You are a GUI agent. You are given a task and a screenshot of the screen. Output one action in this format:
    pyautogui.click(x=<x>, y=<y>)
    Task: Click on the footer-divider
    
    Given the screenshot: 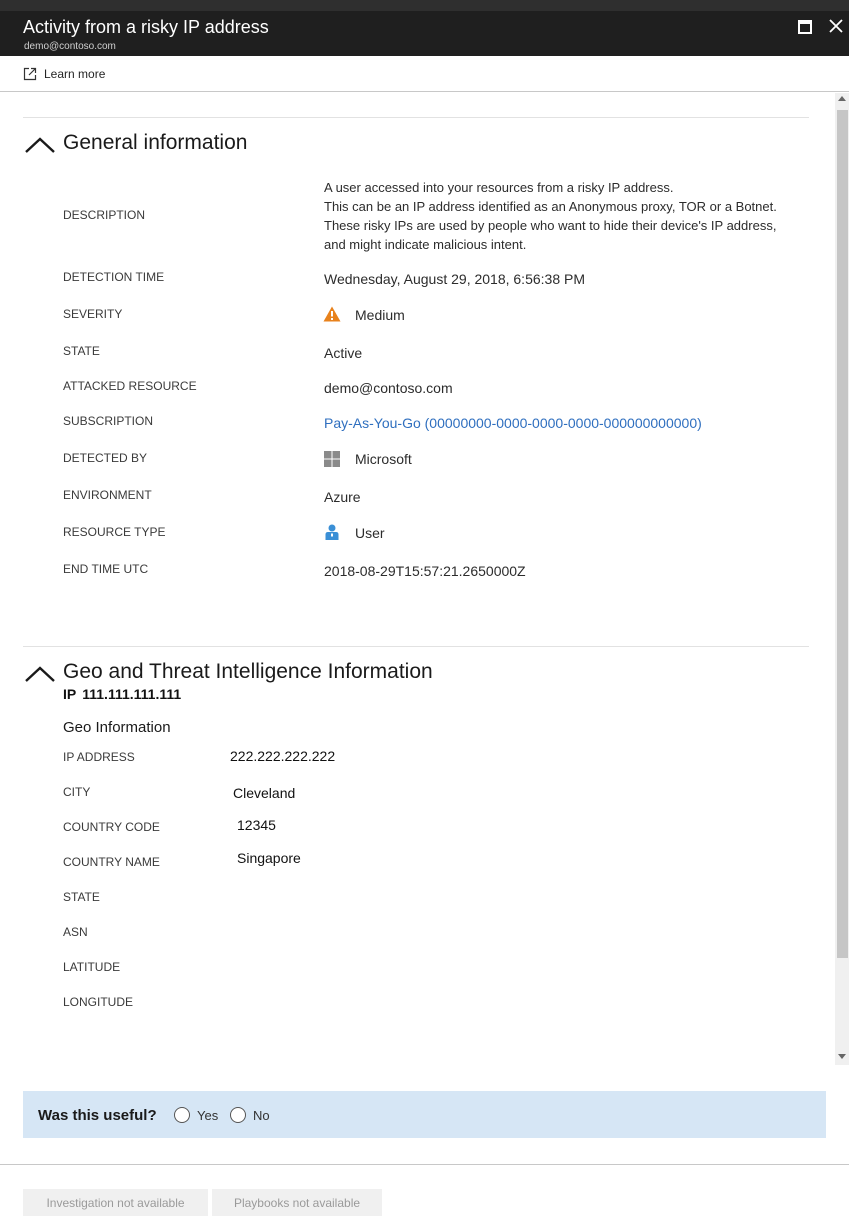 What is the action you would take?
    pyautogui.click(x=424, y=1164)
    